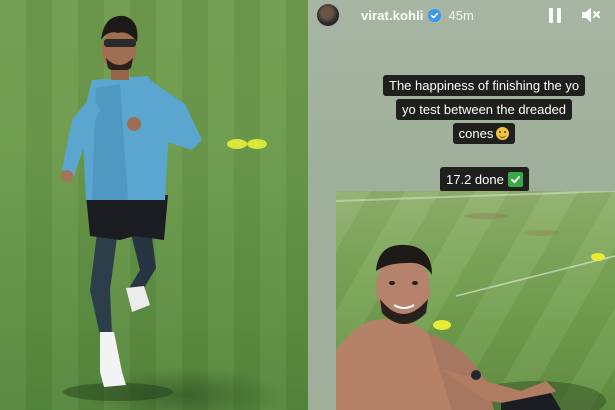  Describe the element at coordinates (434, 15) in the screenshot. I see `verified-badge-icon` at that location.